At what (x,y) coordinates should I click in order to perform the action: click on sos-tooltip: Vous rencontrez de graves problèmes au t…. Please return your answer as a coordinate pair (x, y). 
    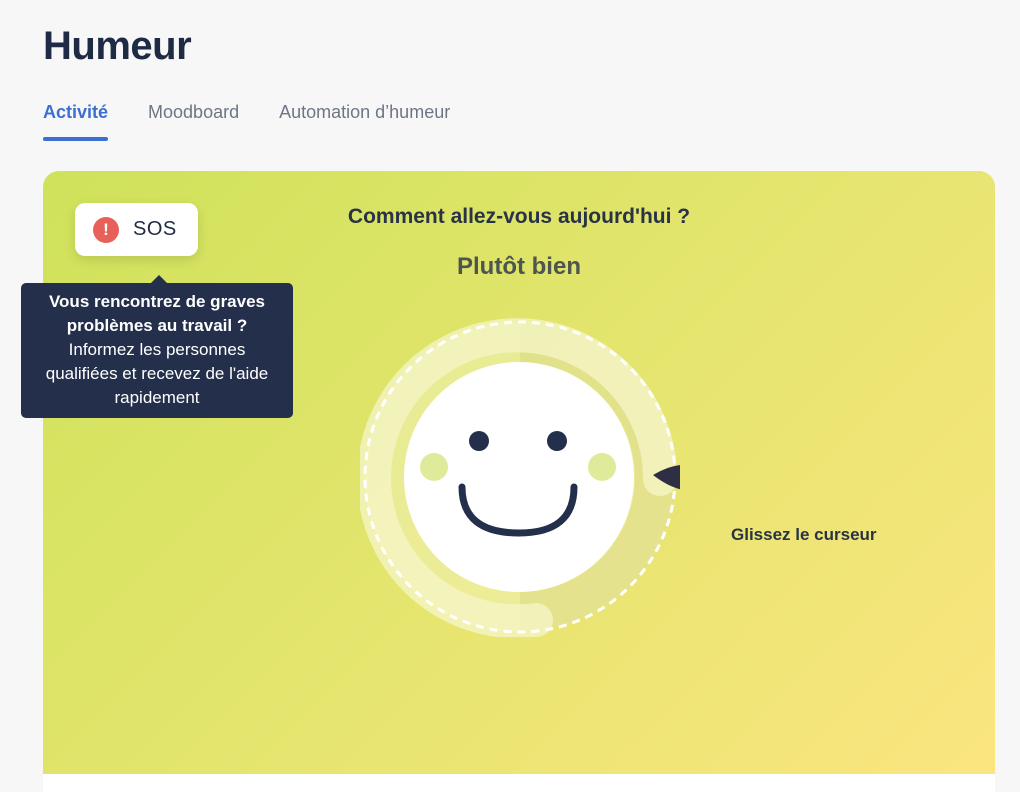
    Looking at the image, I should click on (157, 346).